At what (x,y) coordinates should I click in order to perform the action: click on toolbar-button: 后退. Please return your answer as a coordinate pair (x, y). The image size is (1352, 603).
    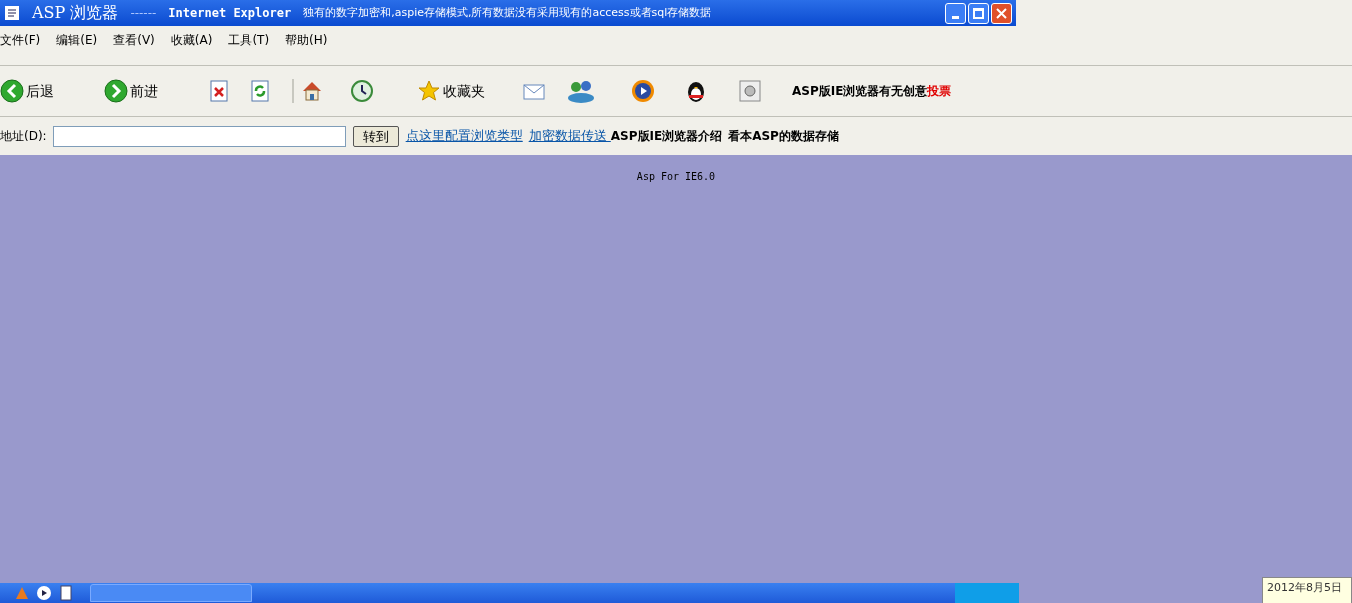
    Looking at the image, I should click on (27, 91).